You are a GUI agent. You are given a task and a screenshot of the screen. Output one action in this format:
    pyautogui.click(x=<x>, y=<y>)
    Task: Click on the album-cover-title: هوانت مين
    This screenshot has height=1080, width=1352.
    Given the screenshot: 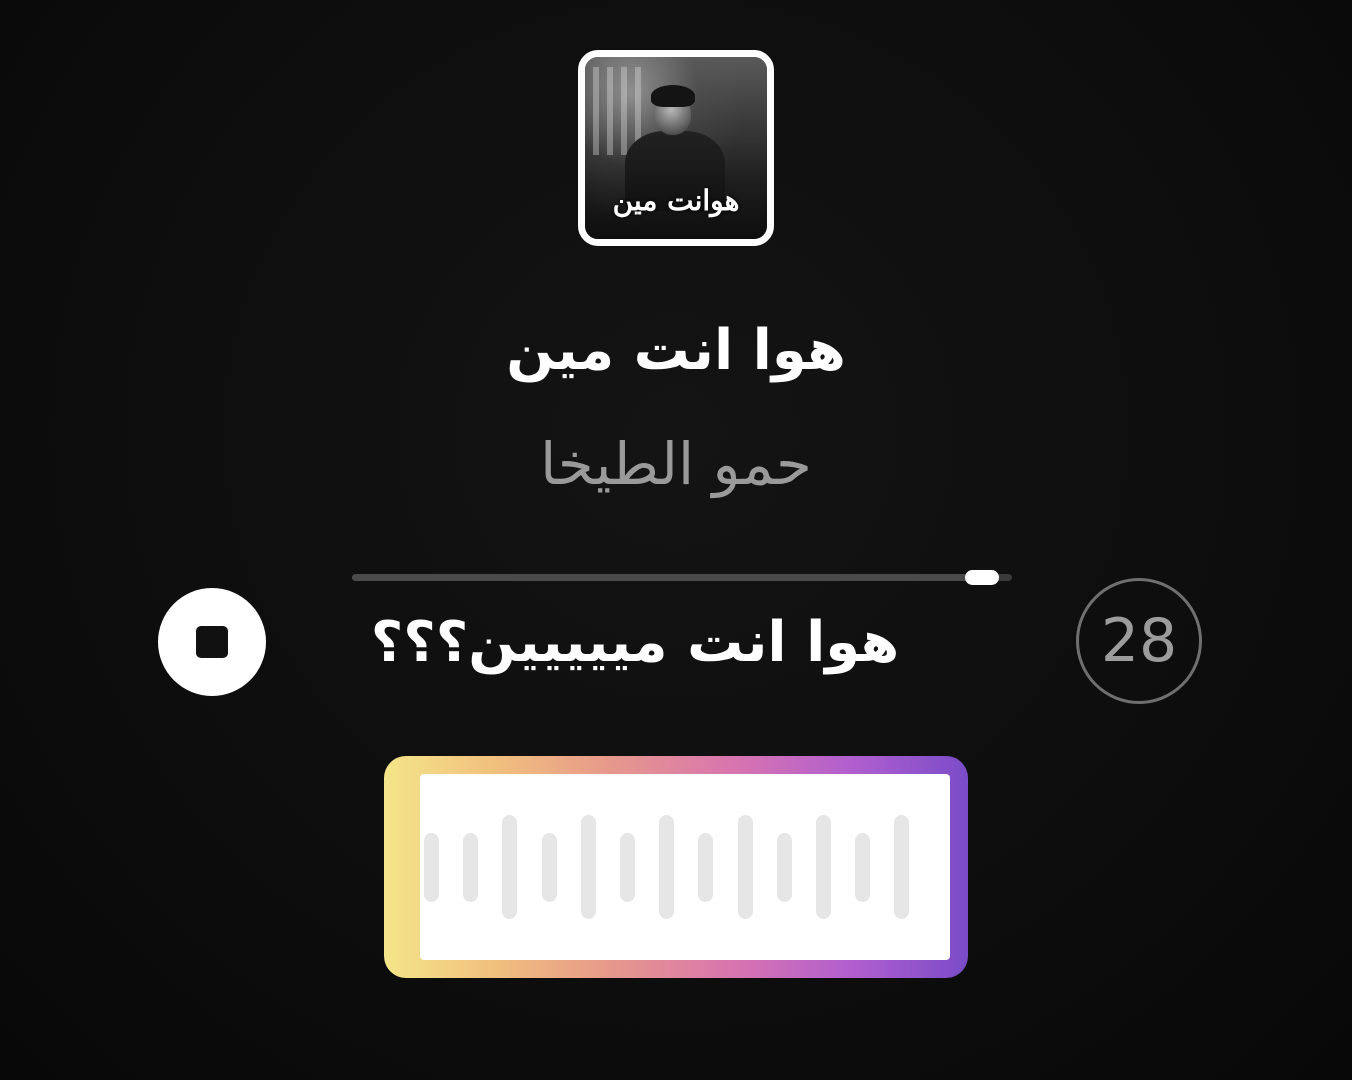 What is the action you would take?
    pyautogui.click(x=676, y=200)
    